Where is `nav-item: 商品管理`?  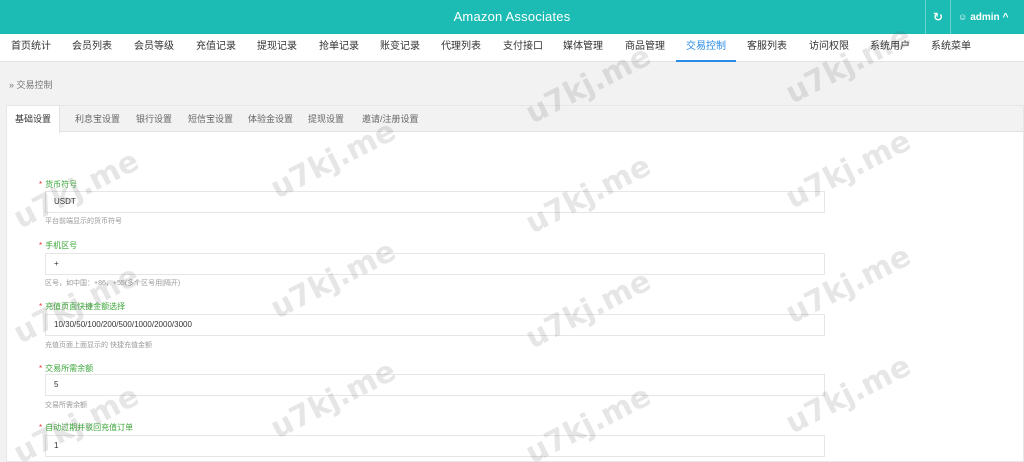
nav-item: 商品管理 is located at coordinates (645, 48).